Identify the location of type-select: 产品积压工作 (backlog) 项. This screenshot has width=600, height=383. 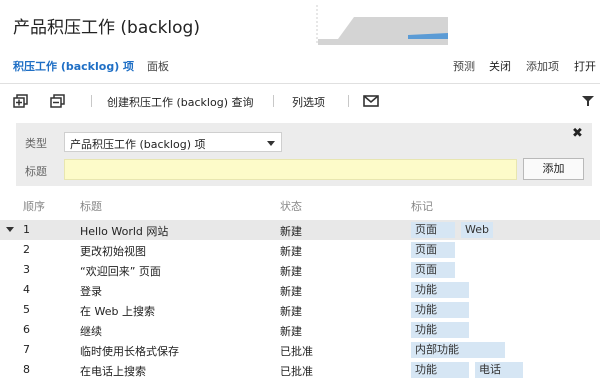
(173, 142).